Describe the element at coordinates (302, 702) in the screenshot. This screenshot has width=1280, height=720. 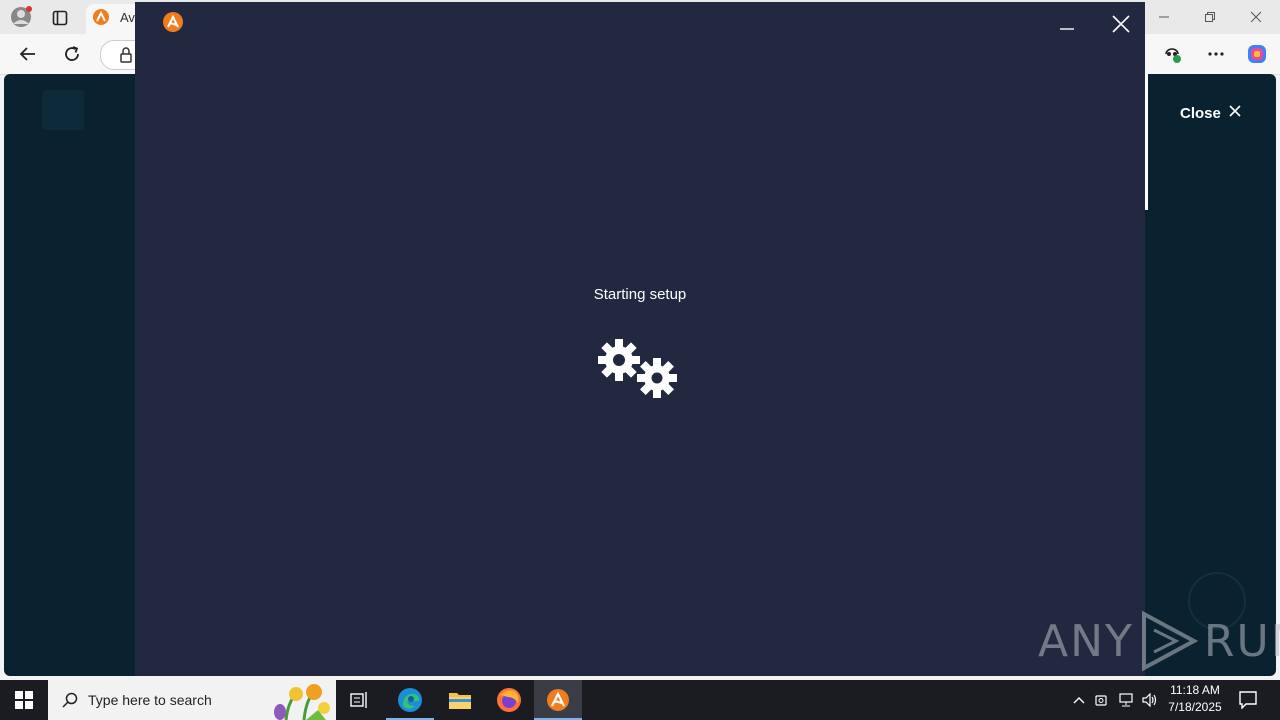
I see `flowers-illustration-icon` at that location.